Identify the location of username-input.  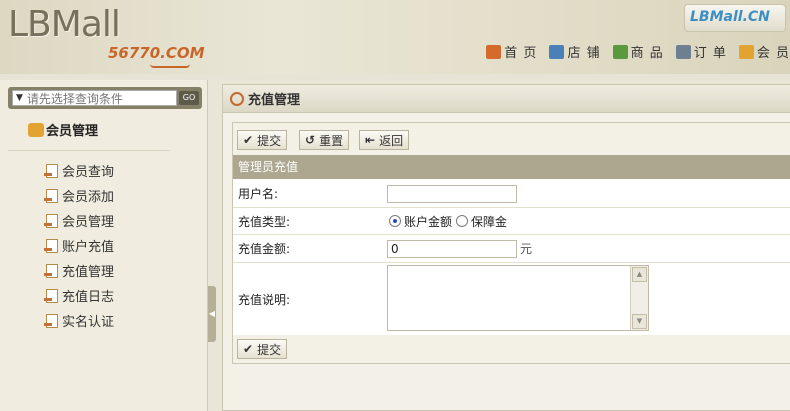
(452, 194).